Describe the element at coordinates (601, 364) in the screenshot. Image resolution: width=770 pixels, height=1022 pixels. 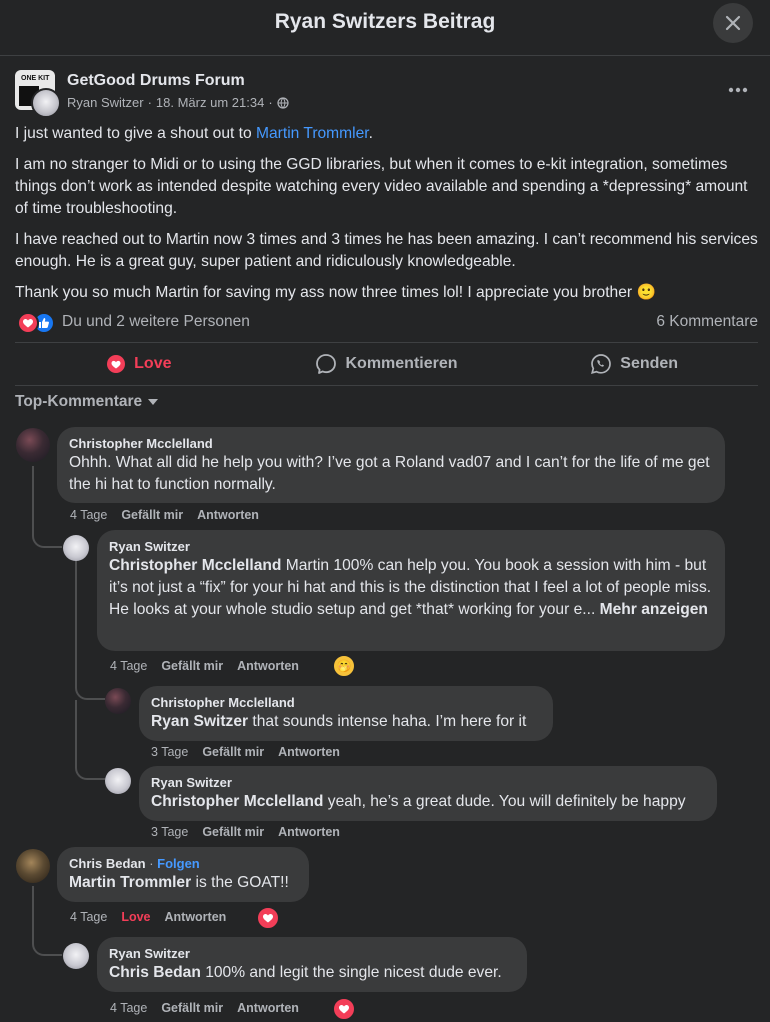
I see `whatsapp-icon` at that location.